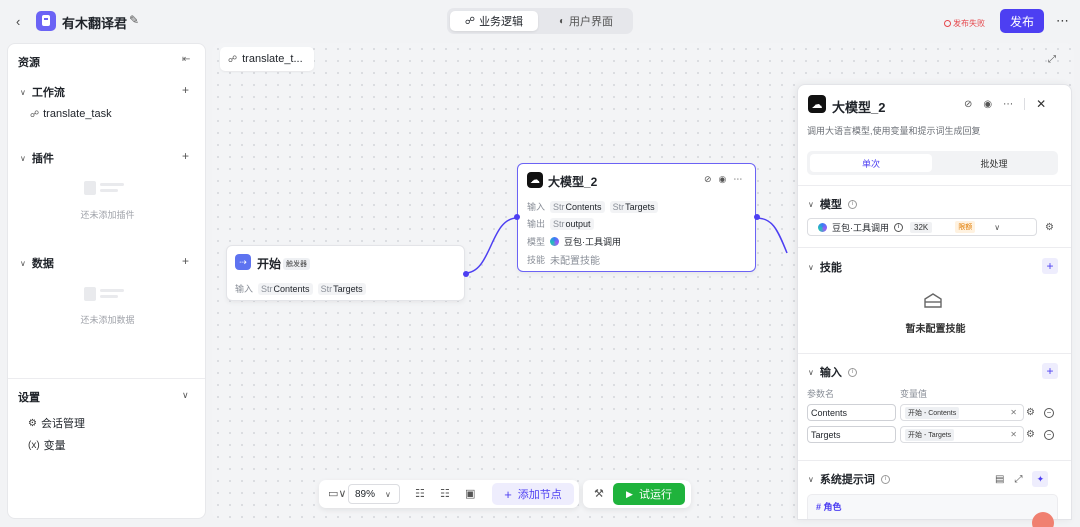 The image size is (1080, 527). What do you see at coordinates (829, 507) in the screenshot?
I see `prompt-heading: # 角色` at bounding box center [829, 507].